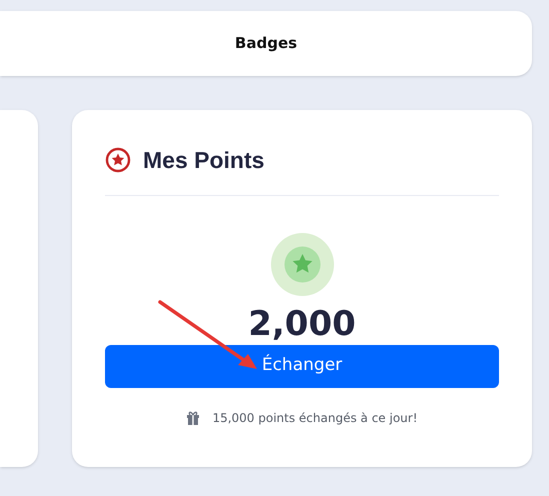 This screenshot has height=496, width=549. Describe the element at coordinates (302, 264) in the screenshot. I see `star-badge-icon` at that location.